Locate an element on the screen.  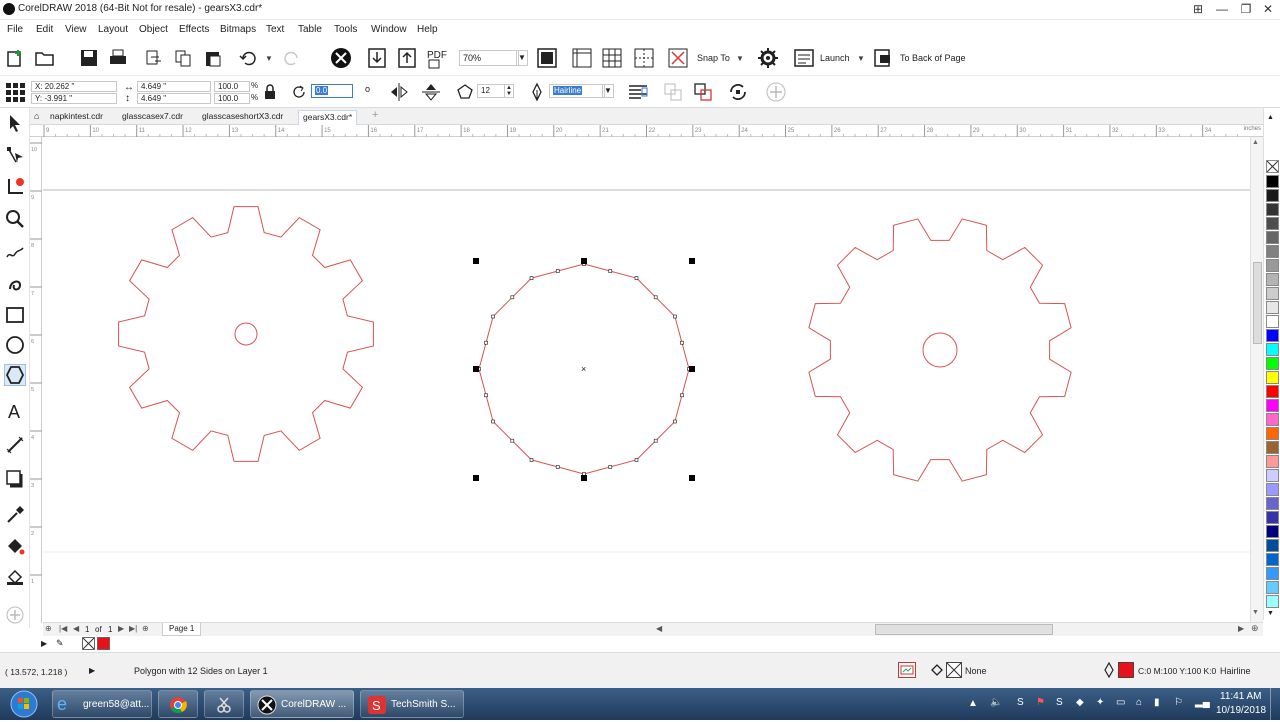
trim-icon is located at coordinates (703, 92).